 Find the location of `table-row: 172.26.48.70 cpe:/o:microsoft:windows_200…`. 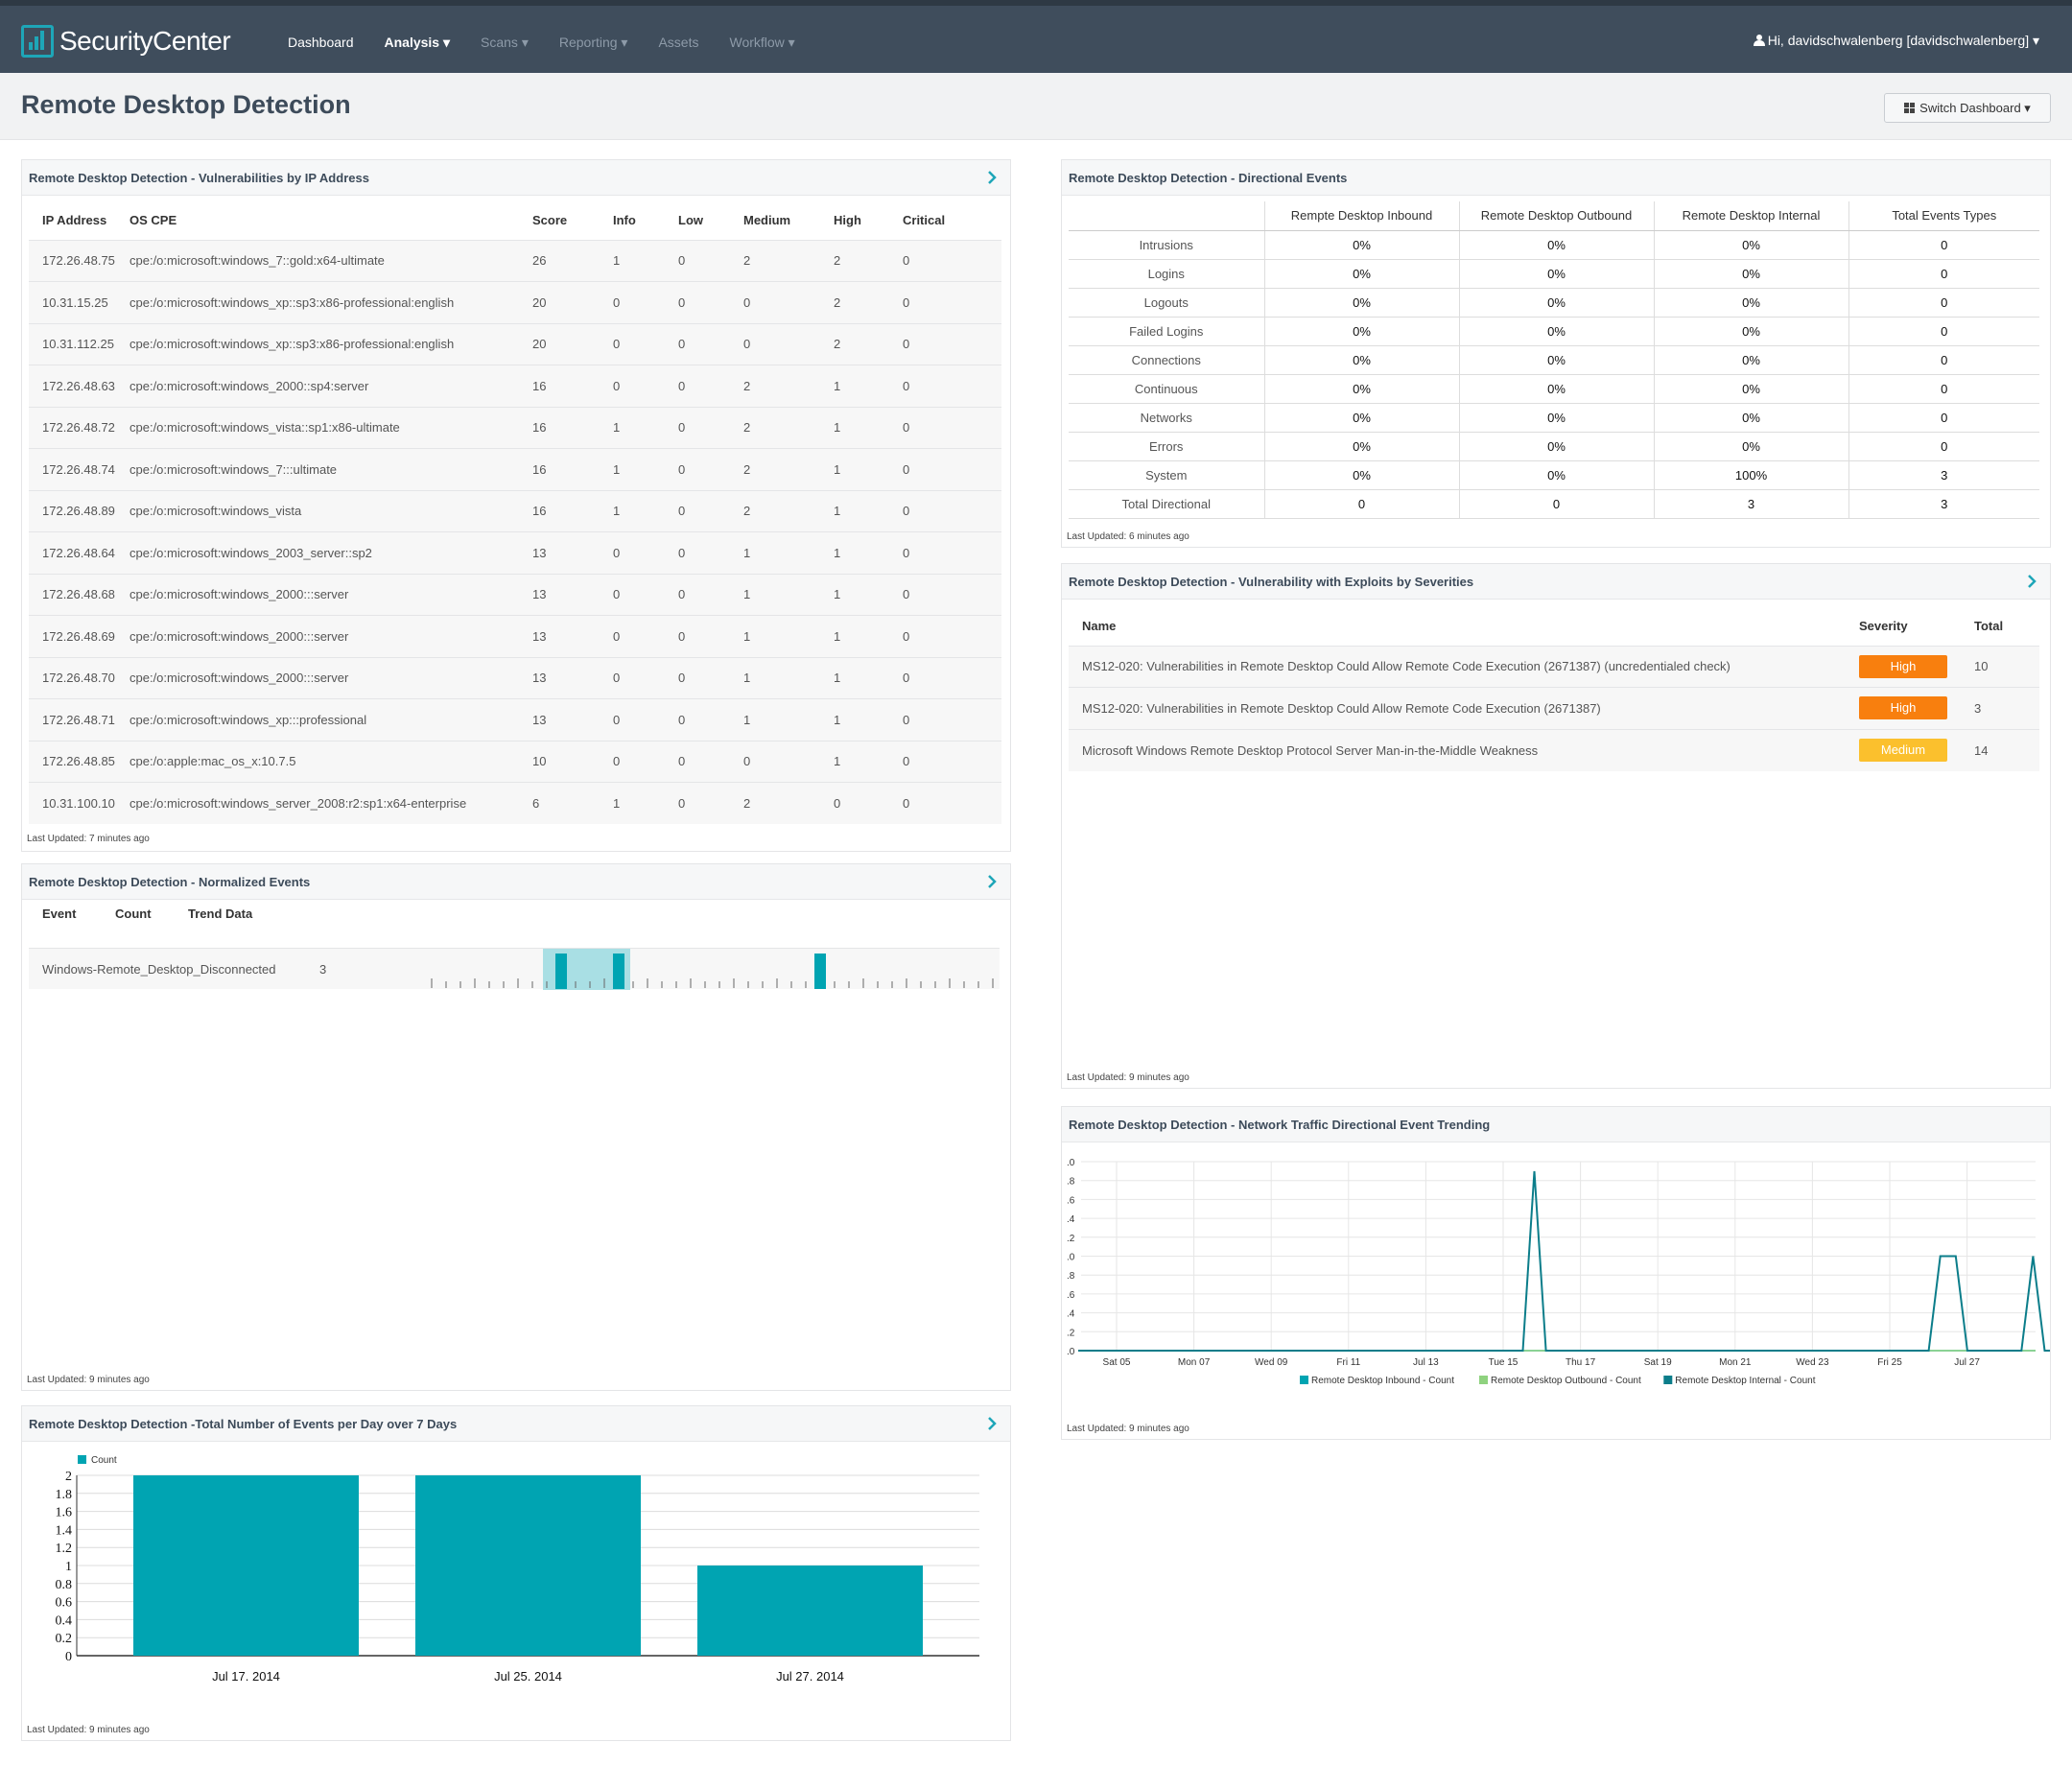

table-row: 172.26.48.70 cpe:/o:microsoft:windows_200… is located at coordinates (515, 677).